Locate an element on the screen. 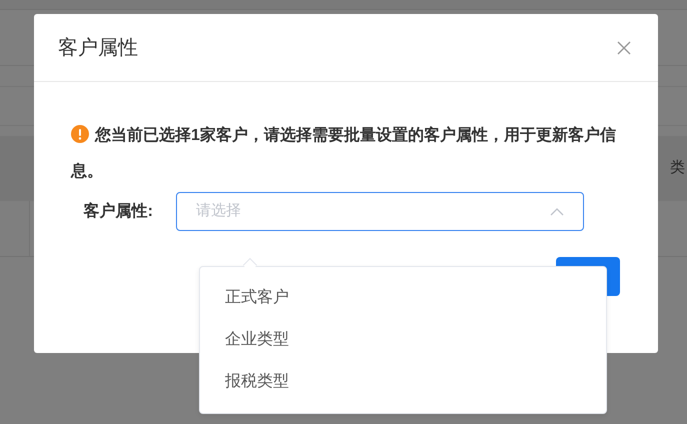 The height and width of the screenshot is (424, 687). chevron-icon is located at coordinates (557, 212).